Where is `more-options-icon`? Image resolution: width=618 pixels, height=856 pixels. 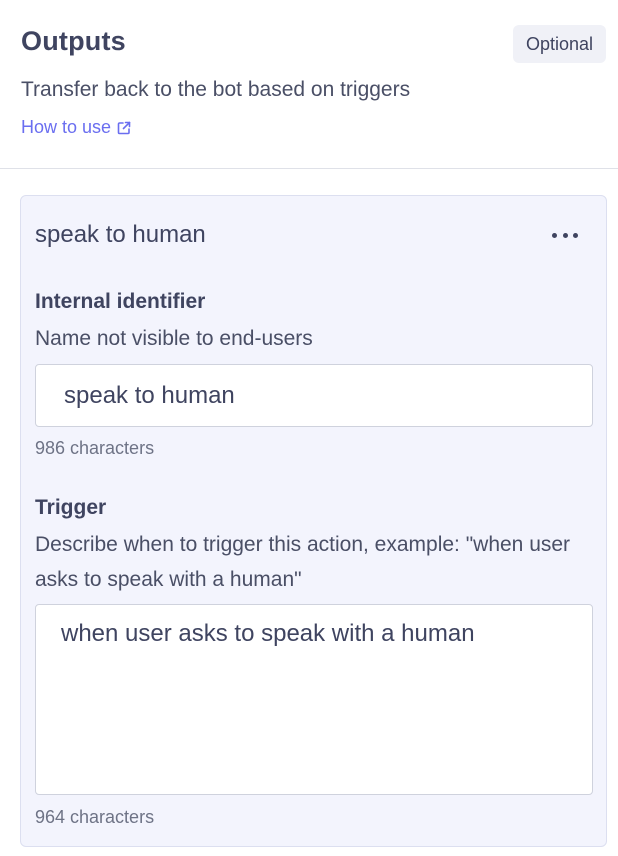
more-options-icon is located at coordinates (565, 235).